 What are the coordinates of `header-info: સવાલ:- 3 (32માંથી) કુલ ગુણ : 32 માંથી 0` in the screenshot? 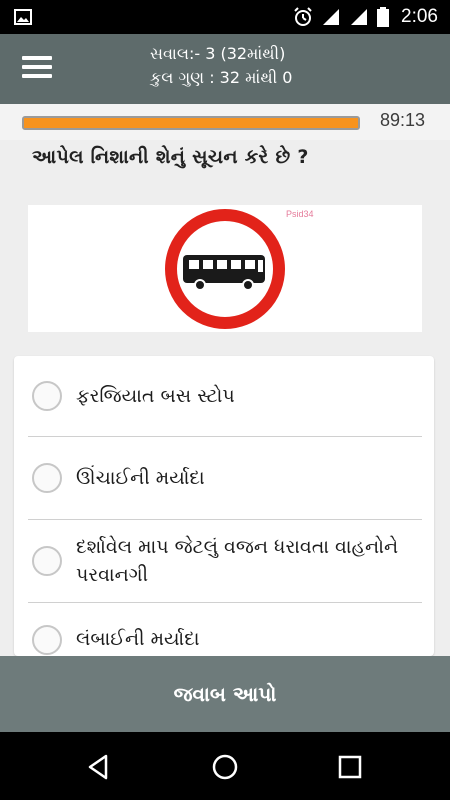 It's located at (221, 66).